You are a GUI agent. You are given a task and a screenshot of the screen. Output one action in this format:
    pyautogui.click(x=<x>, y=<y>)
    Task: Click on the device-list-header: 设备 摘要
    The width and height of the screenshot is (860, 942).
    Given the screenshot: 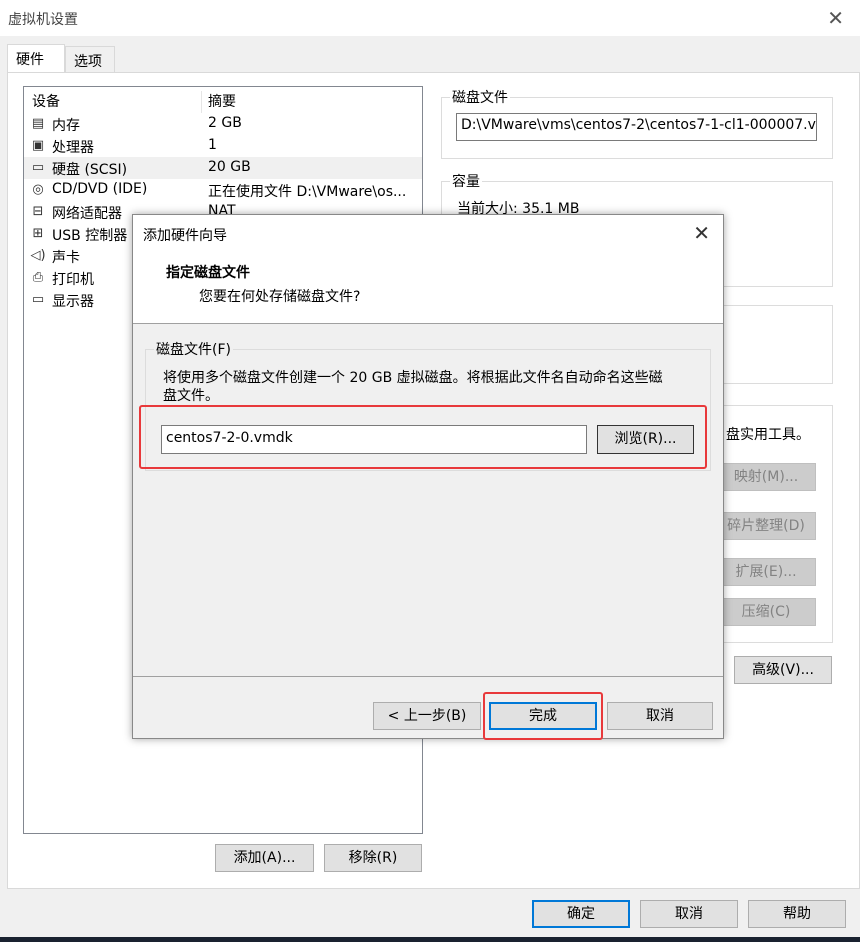 What is the action you would take?
    pyautogui.click(x=223, y=102)
    